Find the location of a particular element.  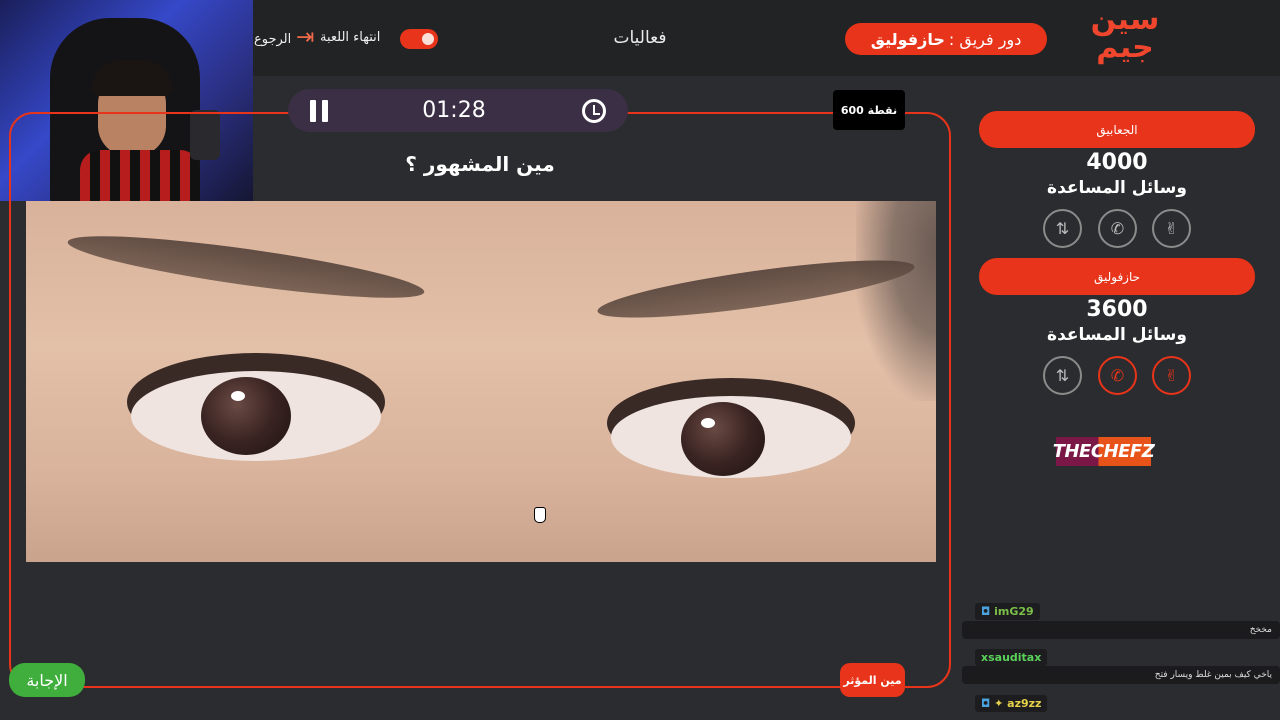

team-name-pill: حازفوليق is located at coordinates (1117, 276).